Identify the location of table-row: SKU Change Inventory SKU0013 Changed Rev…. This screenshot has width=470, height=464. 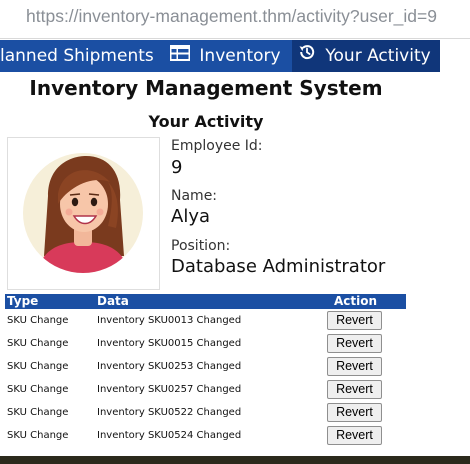
(205, 320).